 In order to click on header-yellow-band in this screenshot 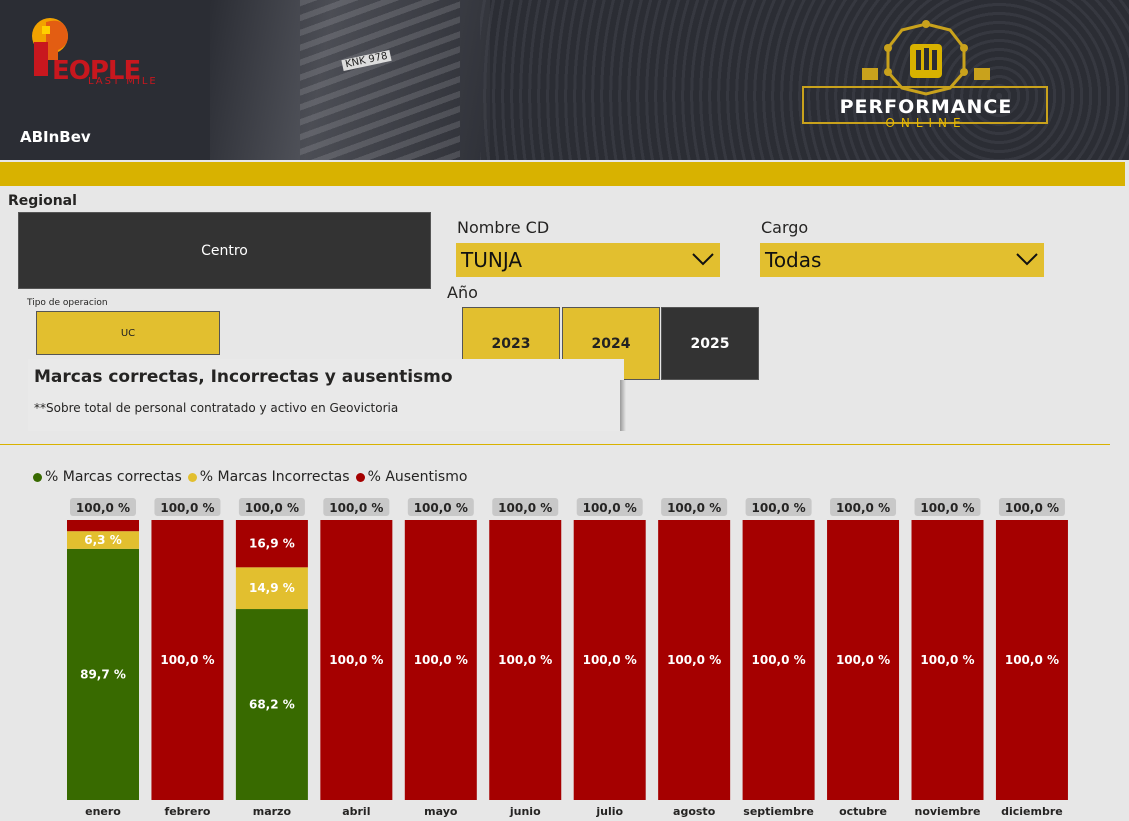, I will do `click(562, 174)`.